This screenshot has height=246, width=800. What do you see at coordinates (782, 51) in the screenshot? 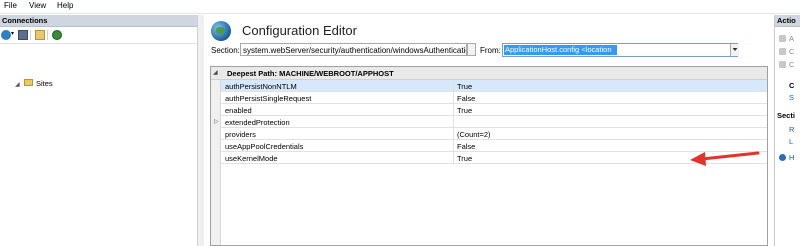
I see `cancel-icon` at bounding box center [782, 51].